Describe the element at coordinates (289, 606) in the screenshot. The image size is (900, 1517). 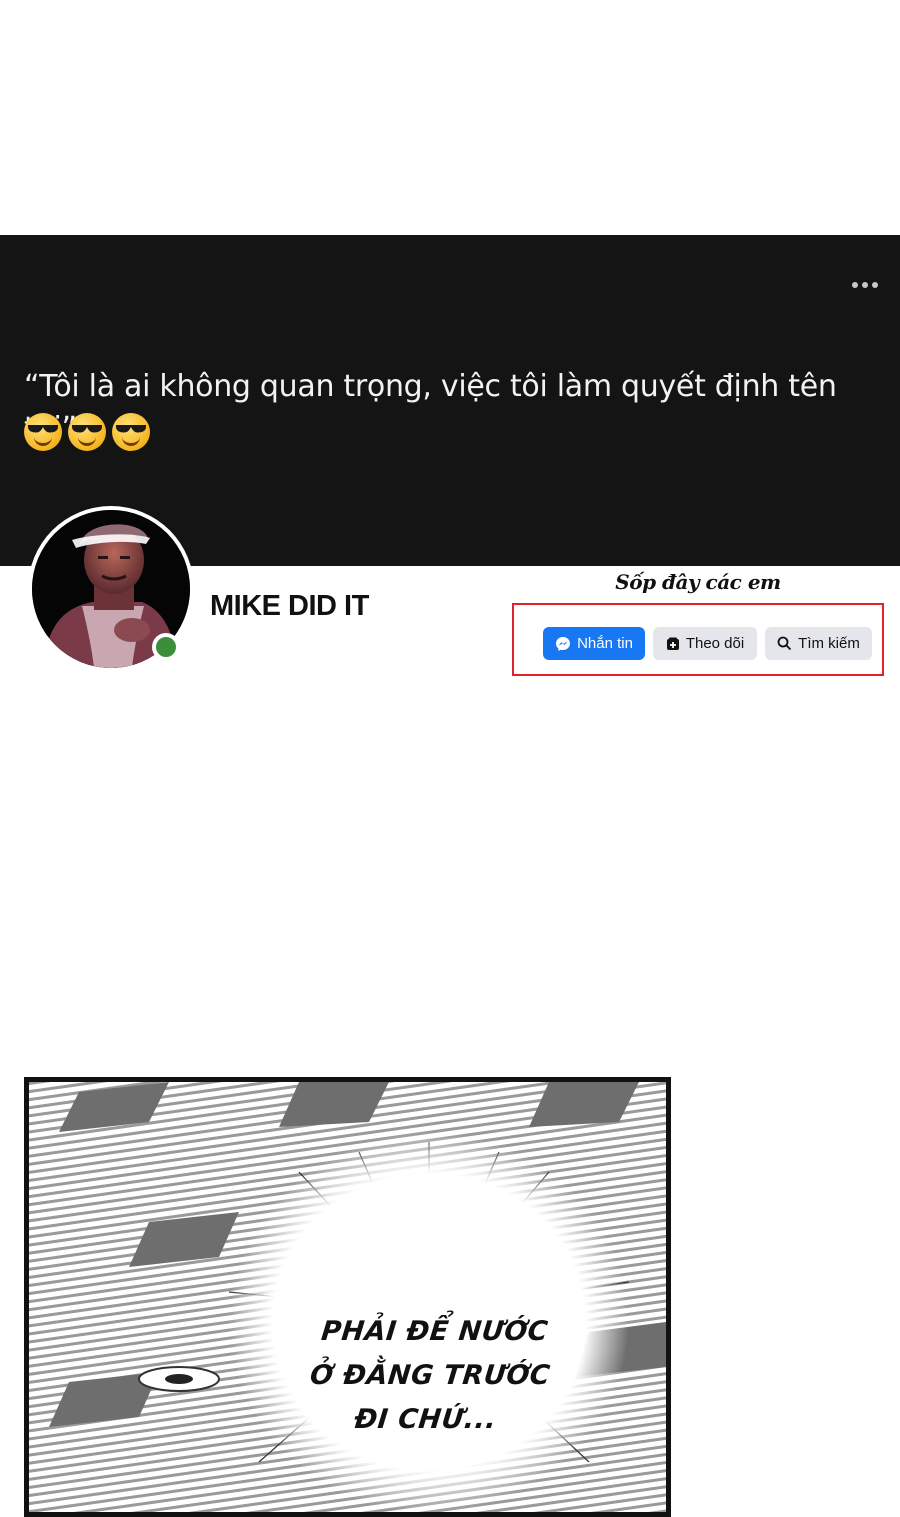
I see `profile-name: MIKE DID IT` at that location.